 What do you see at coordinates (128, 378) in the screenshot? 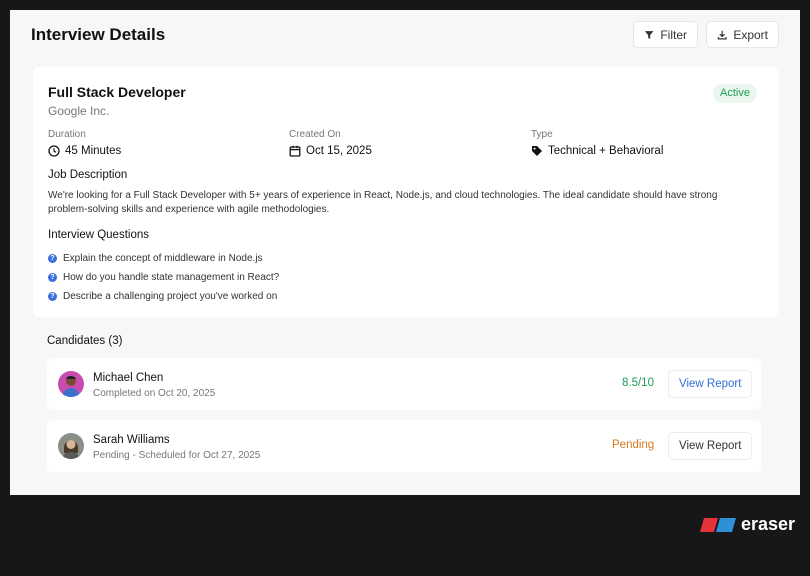
I see `candidate-name: Michael Chen` at bounding box center [128, 378].